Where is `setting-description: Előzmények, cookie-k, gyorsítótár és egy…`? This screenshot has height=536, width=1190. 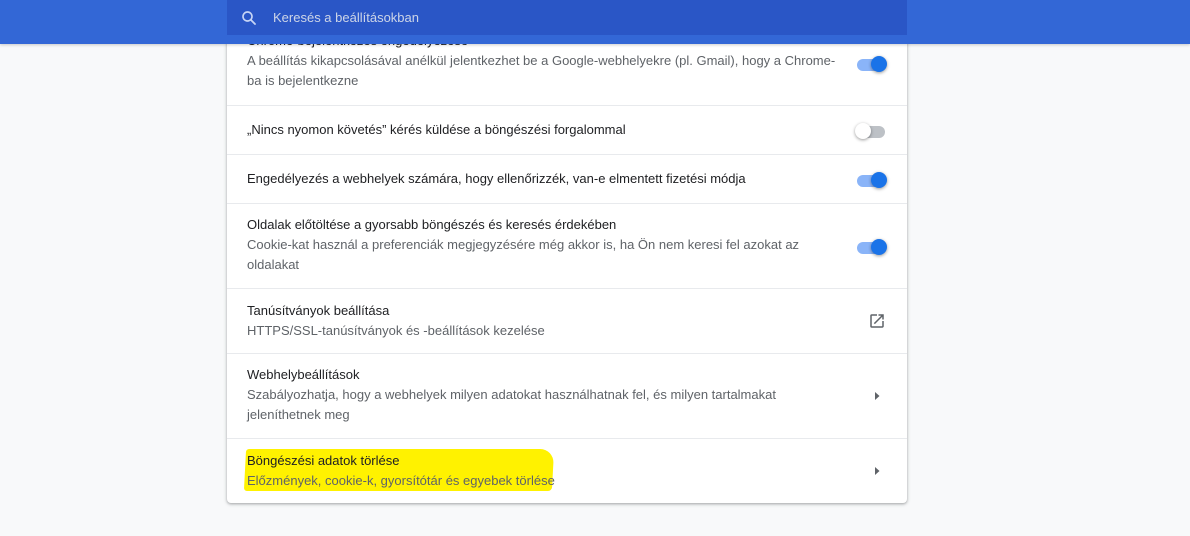
setting-description: Előzmények, cookie-k, gyorsítótár és egy… is located at coordinates (401, 480).